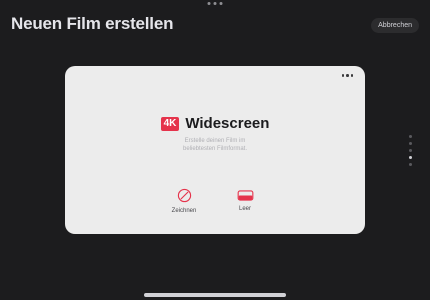 The image size is (430, 300). Describe the element at coordinates (215, 141) in the screenshot. I see `description-line: Erstelle deinen Film im` at that location.